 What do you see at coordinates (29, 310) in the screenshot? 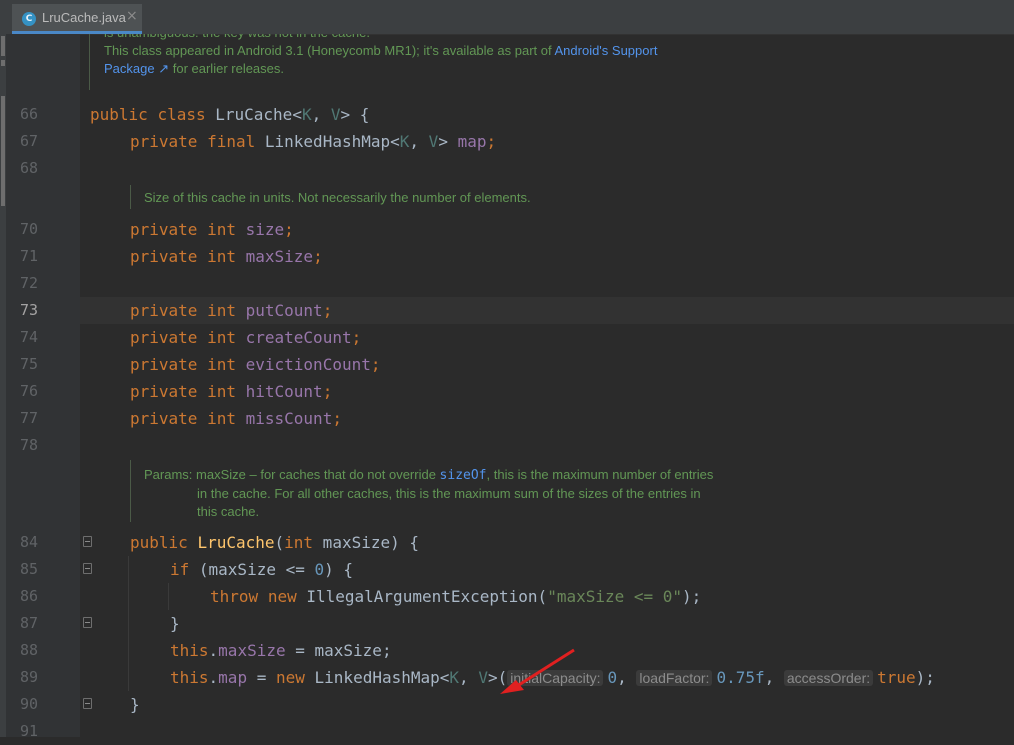
I see `line-number-current: 73` at bounding box center [29, 310].